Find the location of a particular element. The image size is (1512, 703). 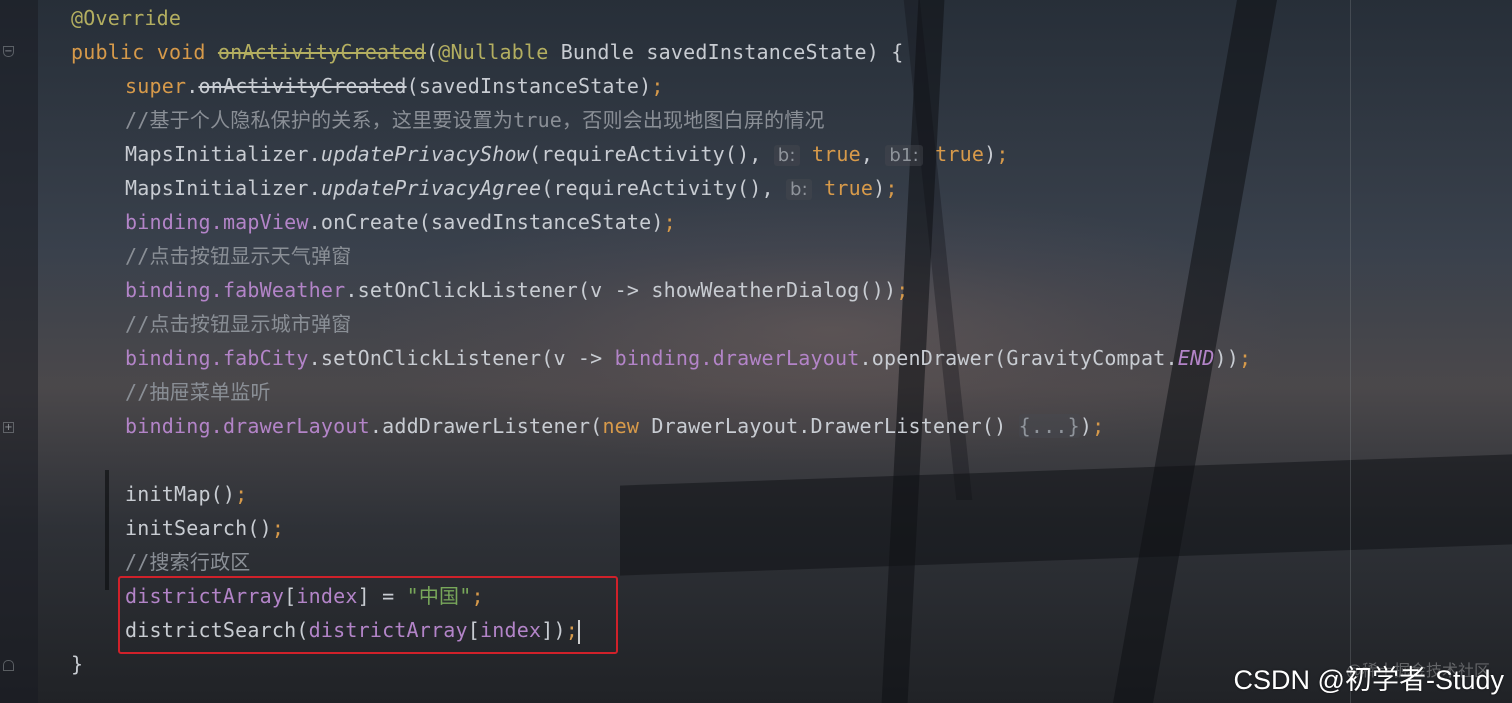

code-token: .openDrawer(GravityCompat. is located at coordinates (1018, 358).